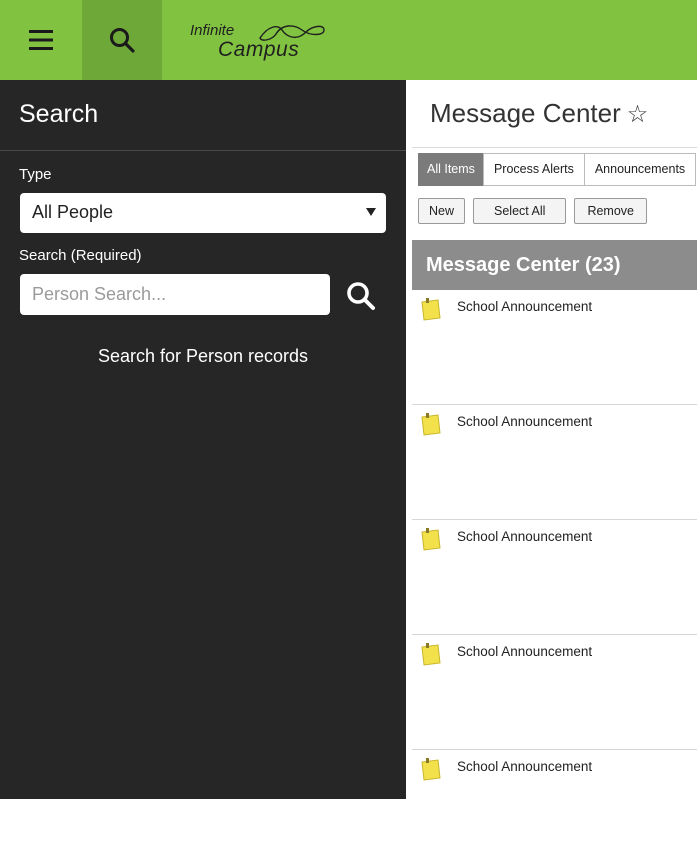 The width and height of the screenshot is (697, 864). What do you see at coordinates (638, 114) in the screenshot?
I see `favorite-star-icon: ☆` at bounding box center [638, 114].